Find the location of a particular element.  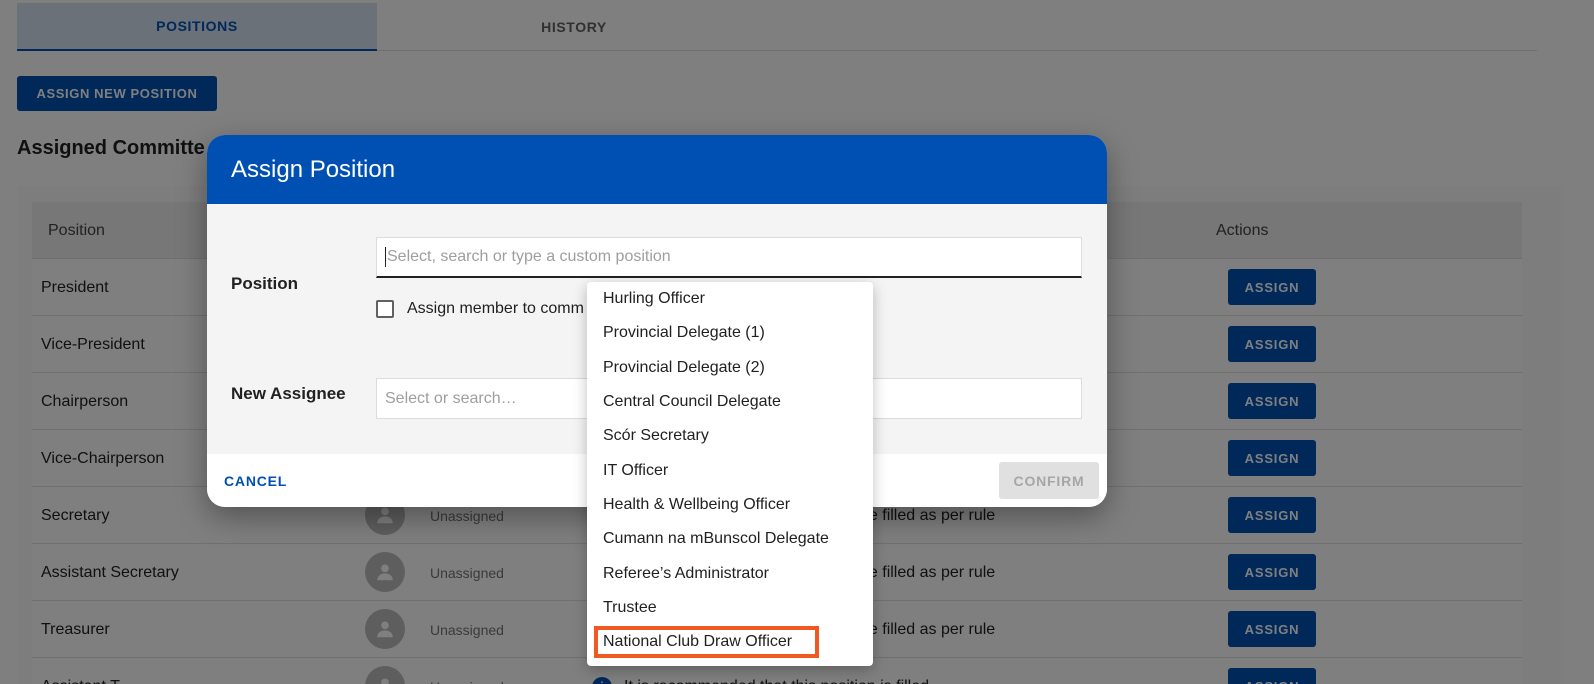

dropdown-option: Cumann na mBunscol Delegate is located at coordinates (730, 539).